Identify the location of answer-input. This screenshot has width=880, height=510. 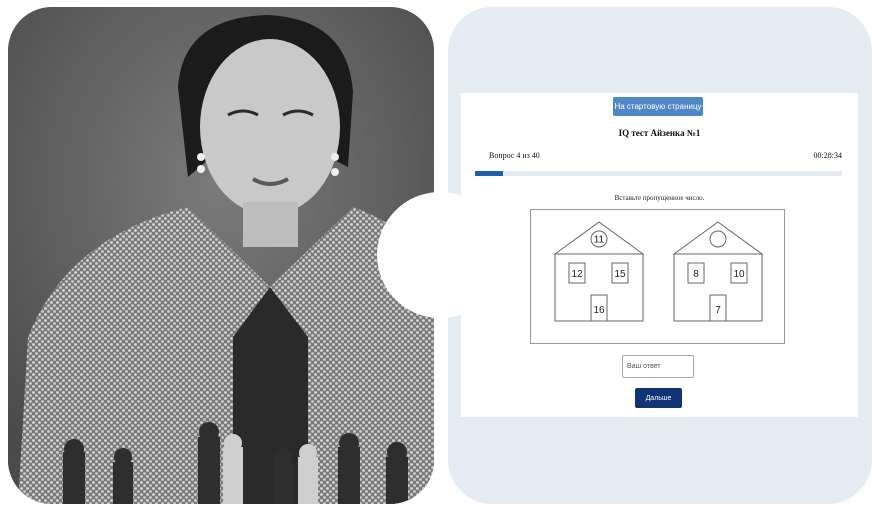
(658, 366).